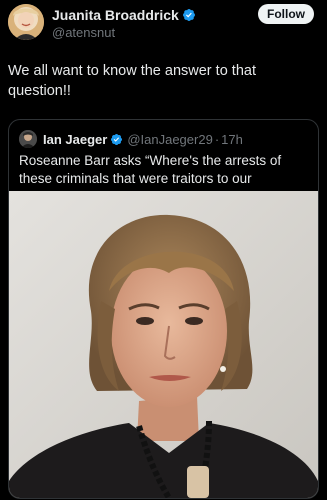 This screenshot has height=500, width=327. Describe the element at coordinates (115, 15) in the screenshot. I see `author-display-name: Juanita Broaddrick` at that location.